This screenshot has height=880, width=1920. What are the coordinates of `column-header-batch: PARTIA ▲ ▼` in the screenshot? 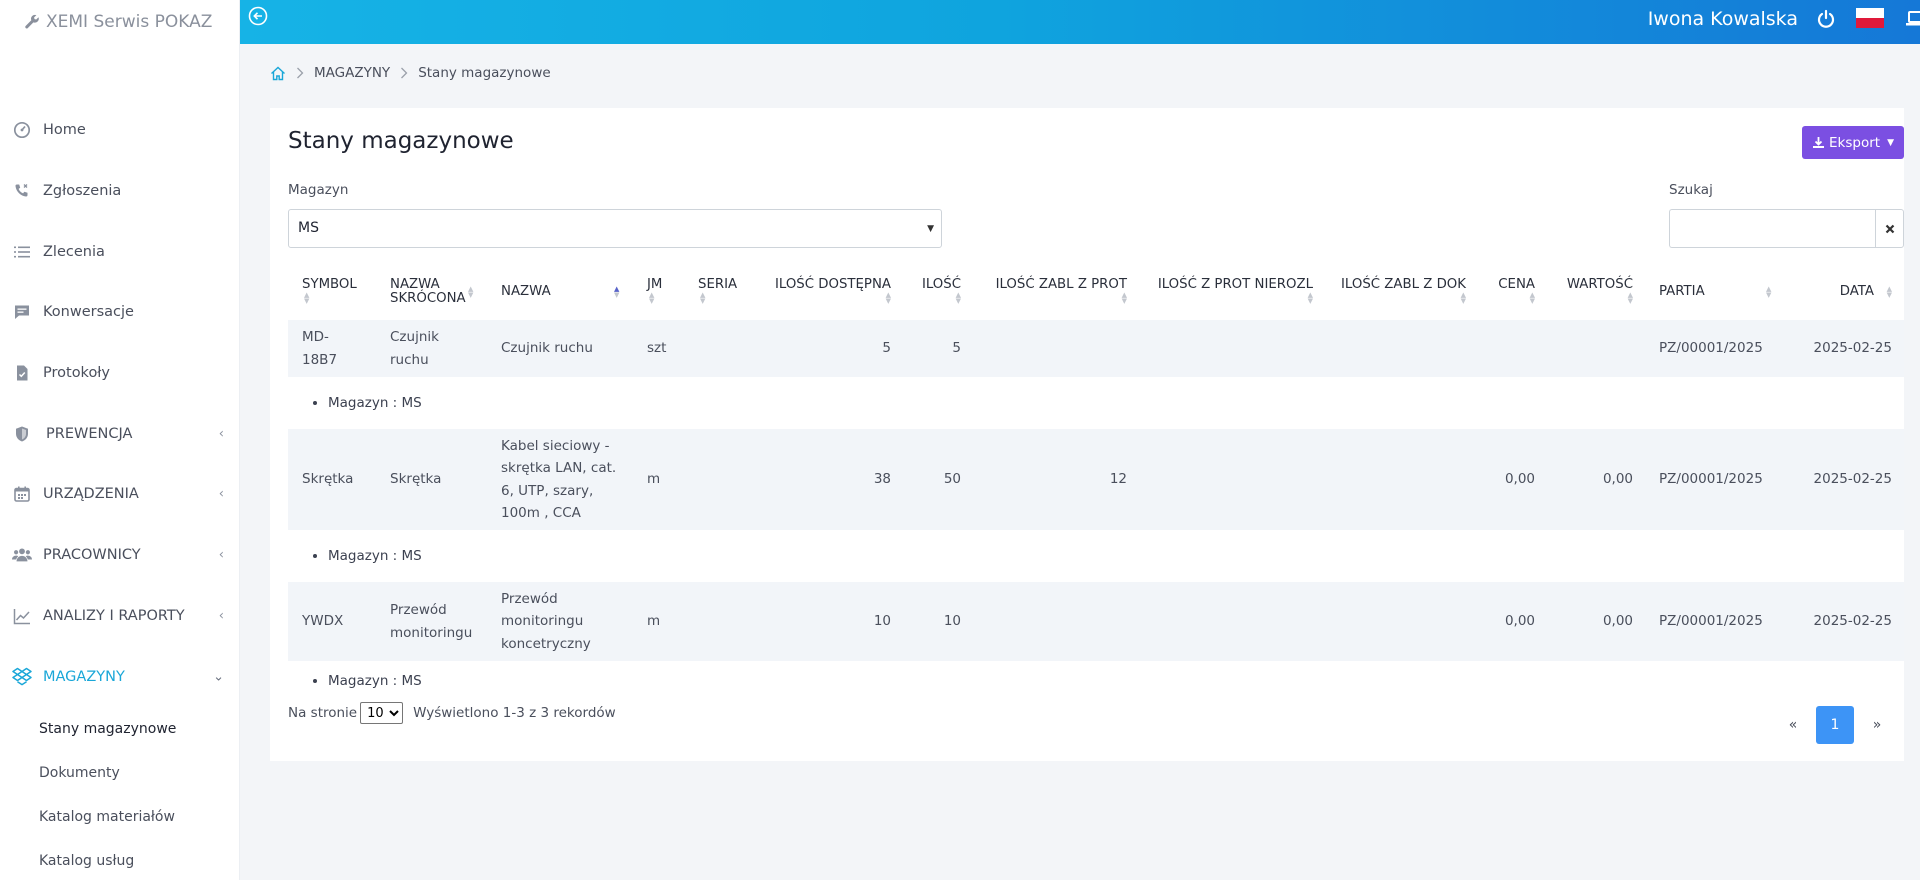 It's located at (1715, 292).